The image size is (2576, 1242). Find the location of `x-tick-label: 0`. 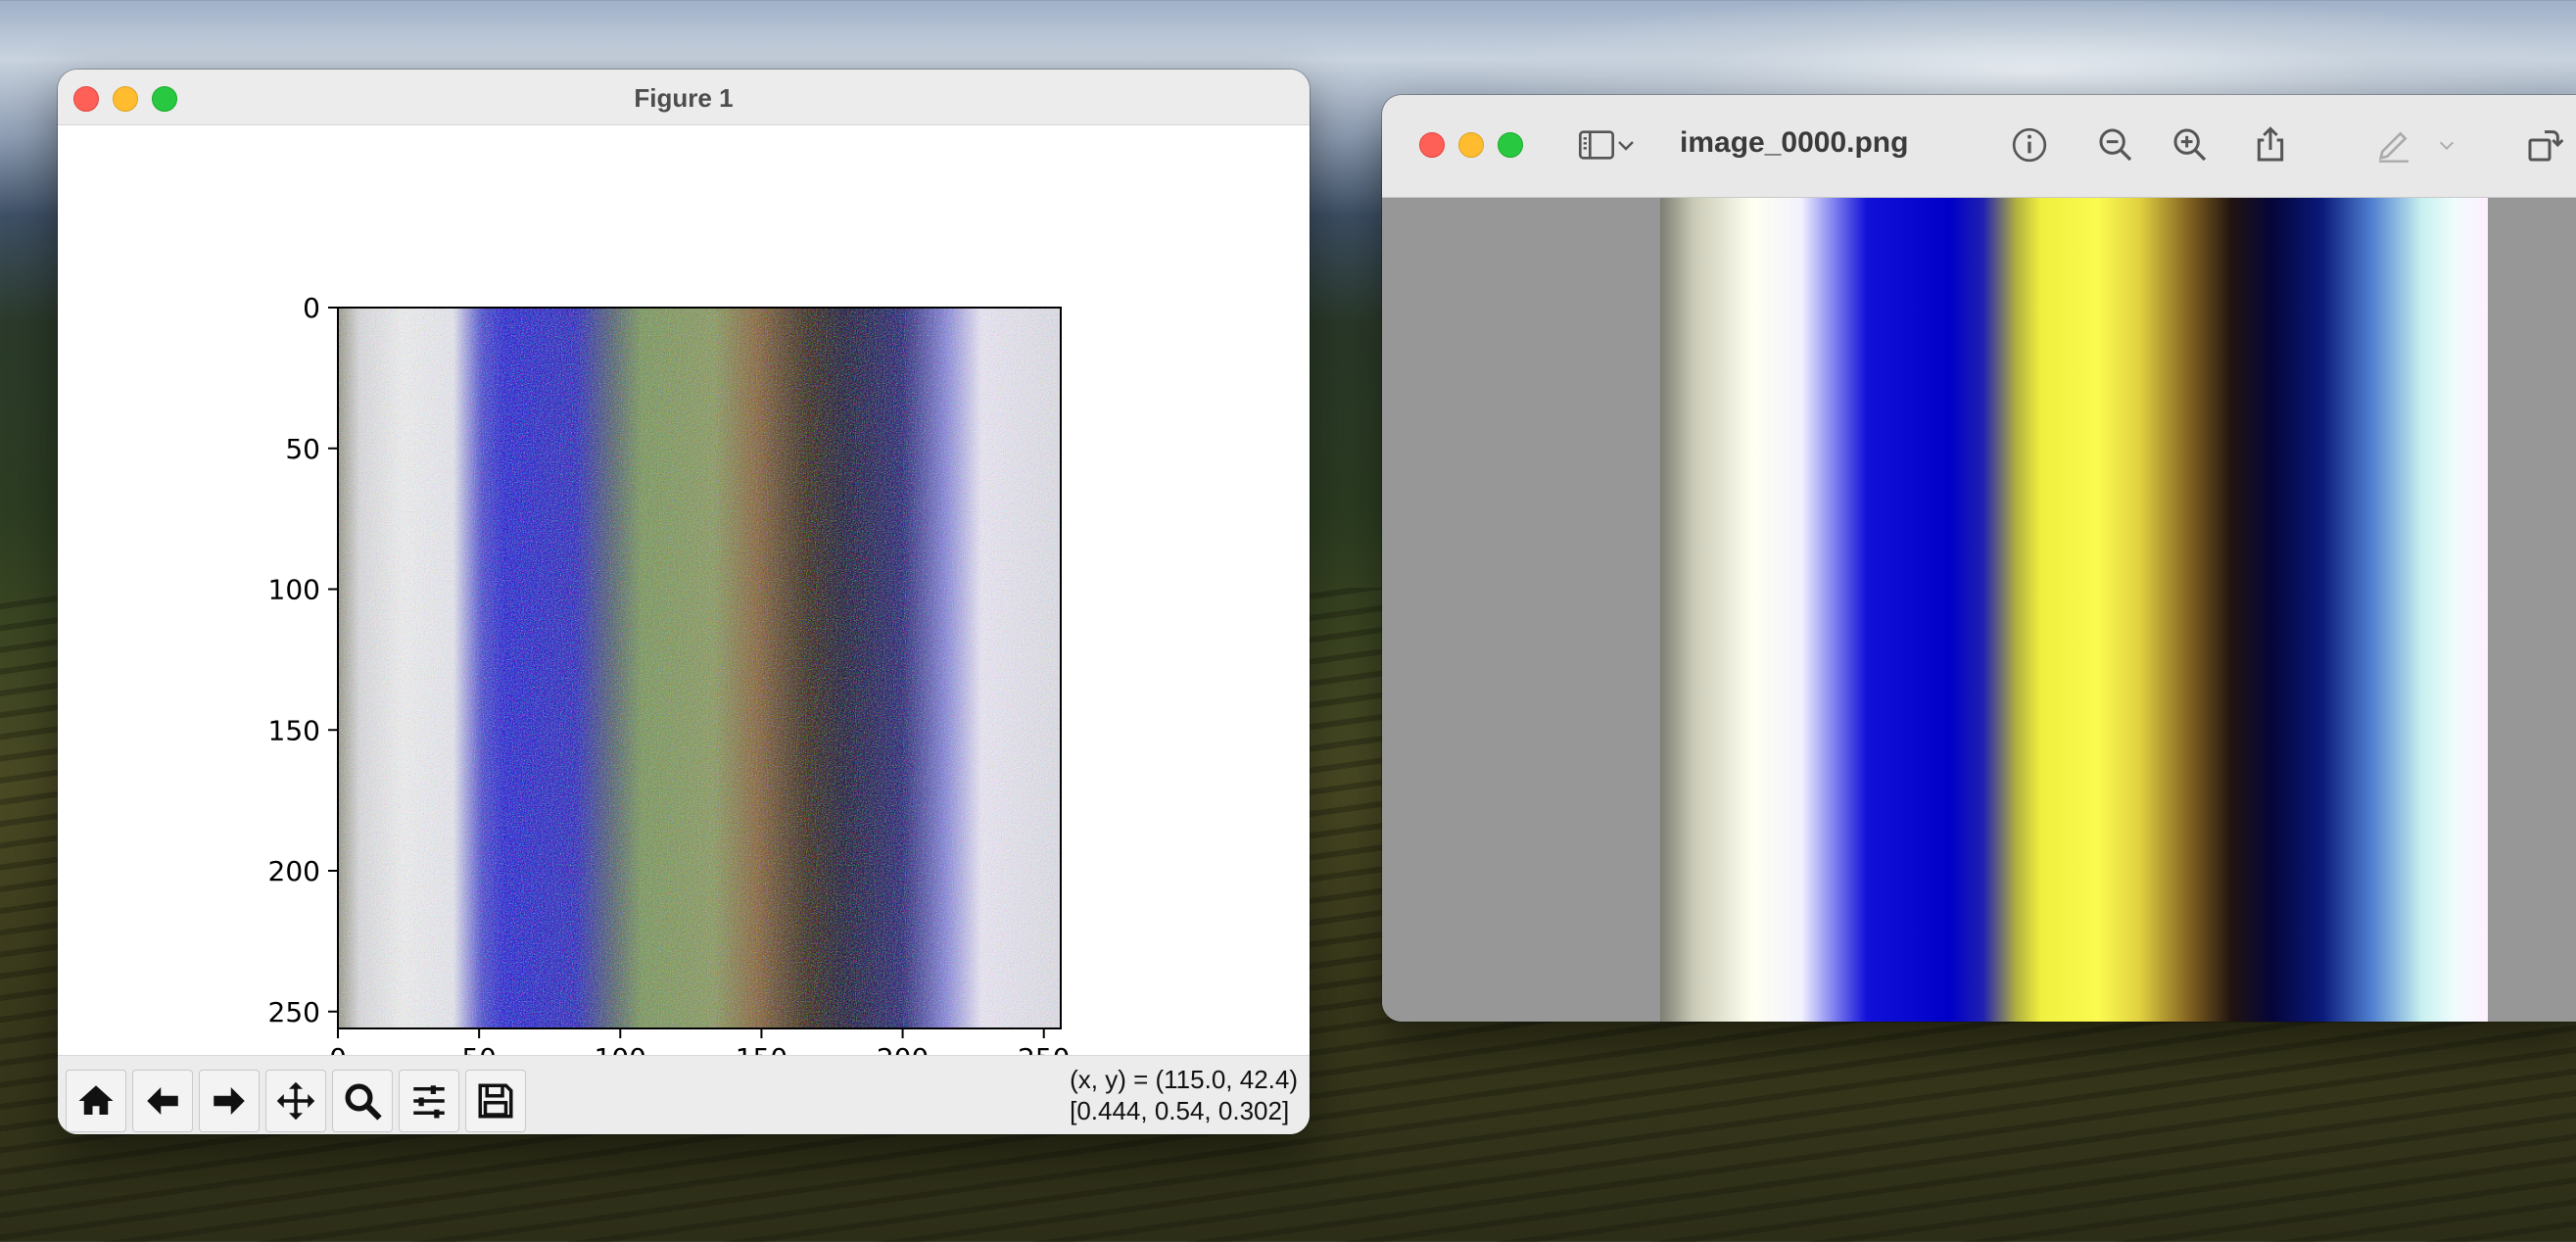

x-tick-label: 0 is located at coordinates (338, 1049).